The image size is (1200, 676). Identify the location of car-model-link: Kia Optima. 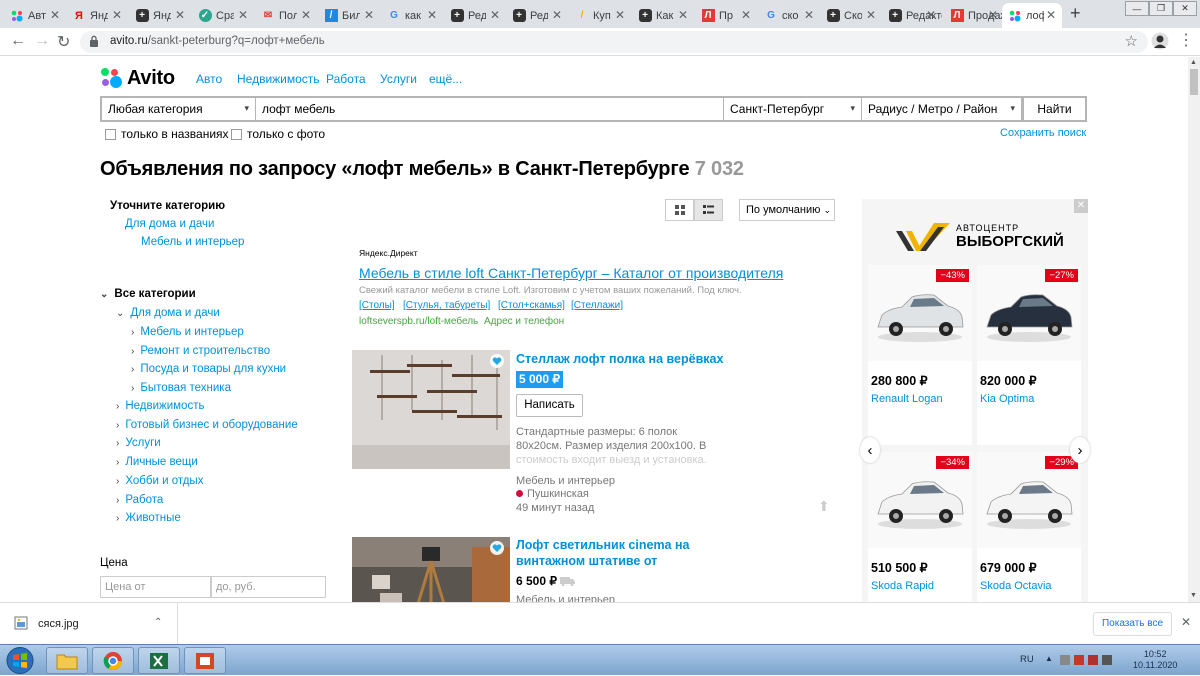
(1007, 399).